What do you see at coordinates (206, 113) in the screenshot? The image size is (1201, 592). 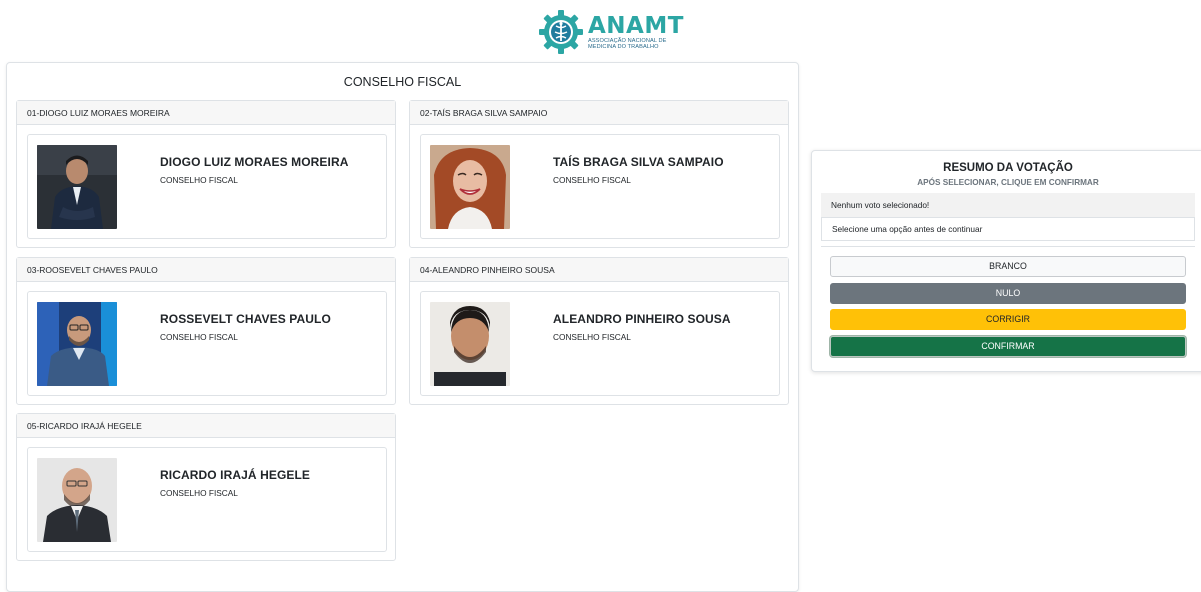 I see `candidate-card-header: 01-DIOGO LUIZ MORAES MOREIRA` at bounding box center [206, 113].